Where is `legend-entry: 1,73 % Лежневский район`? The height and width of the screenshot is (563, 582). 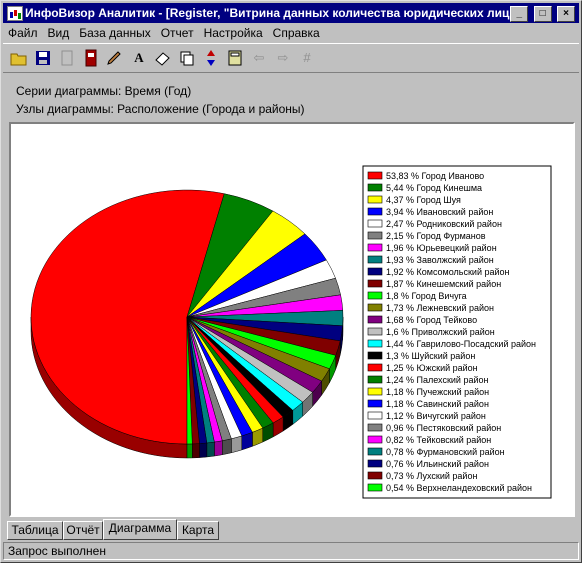 legend-entry: 1,73 % Лежневский район is located at coordinates (440, 308).